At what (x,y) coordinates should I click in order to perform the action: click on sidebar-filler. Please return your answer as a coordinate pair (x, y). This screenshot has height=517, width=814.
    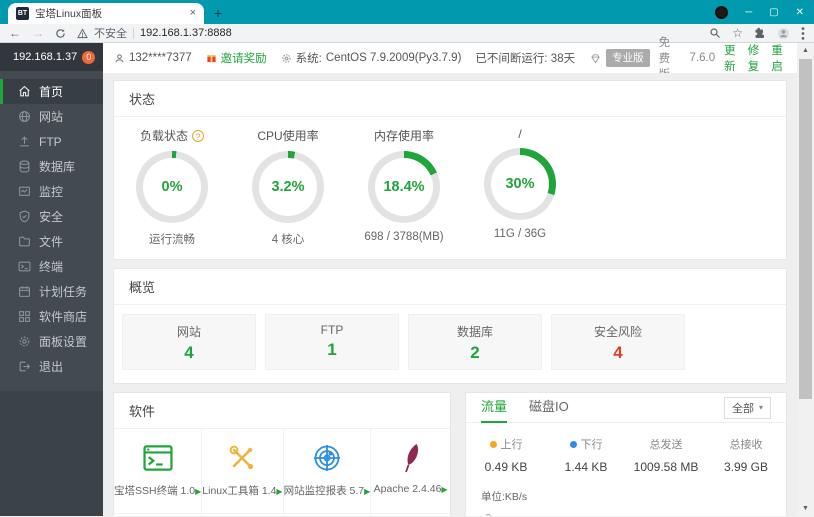
    Looking at the image, I should click on (51, 453).